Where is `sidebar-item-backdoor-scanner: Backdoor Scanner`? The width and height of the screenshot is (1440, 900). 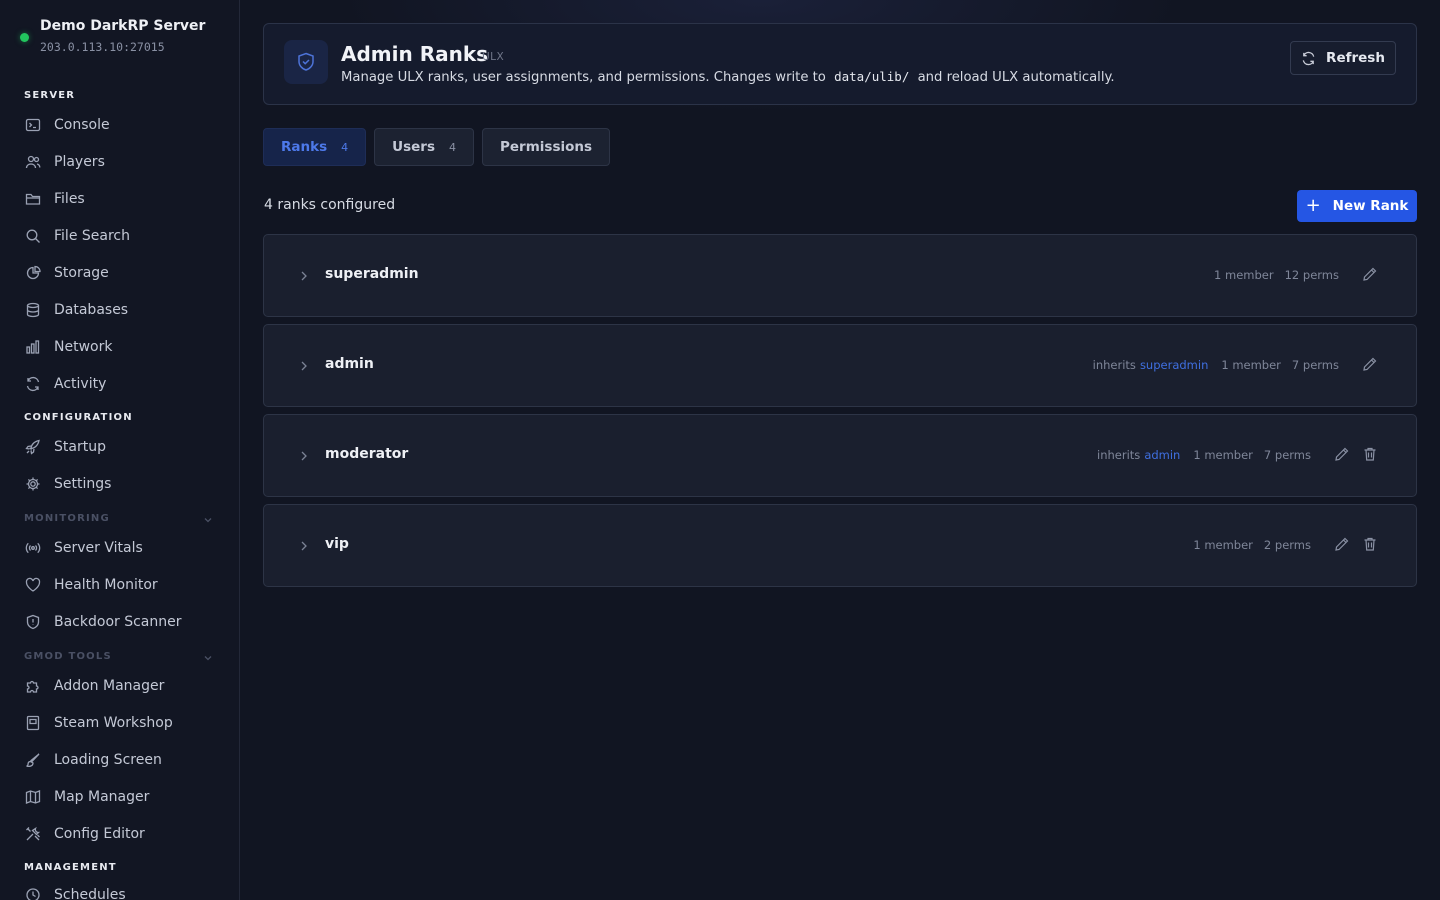
sidebar-item-backdoor-scanner: Backdoor Scanner is located at coordinates (103, 622).